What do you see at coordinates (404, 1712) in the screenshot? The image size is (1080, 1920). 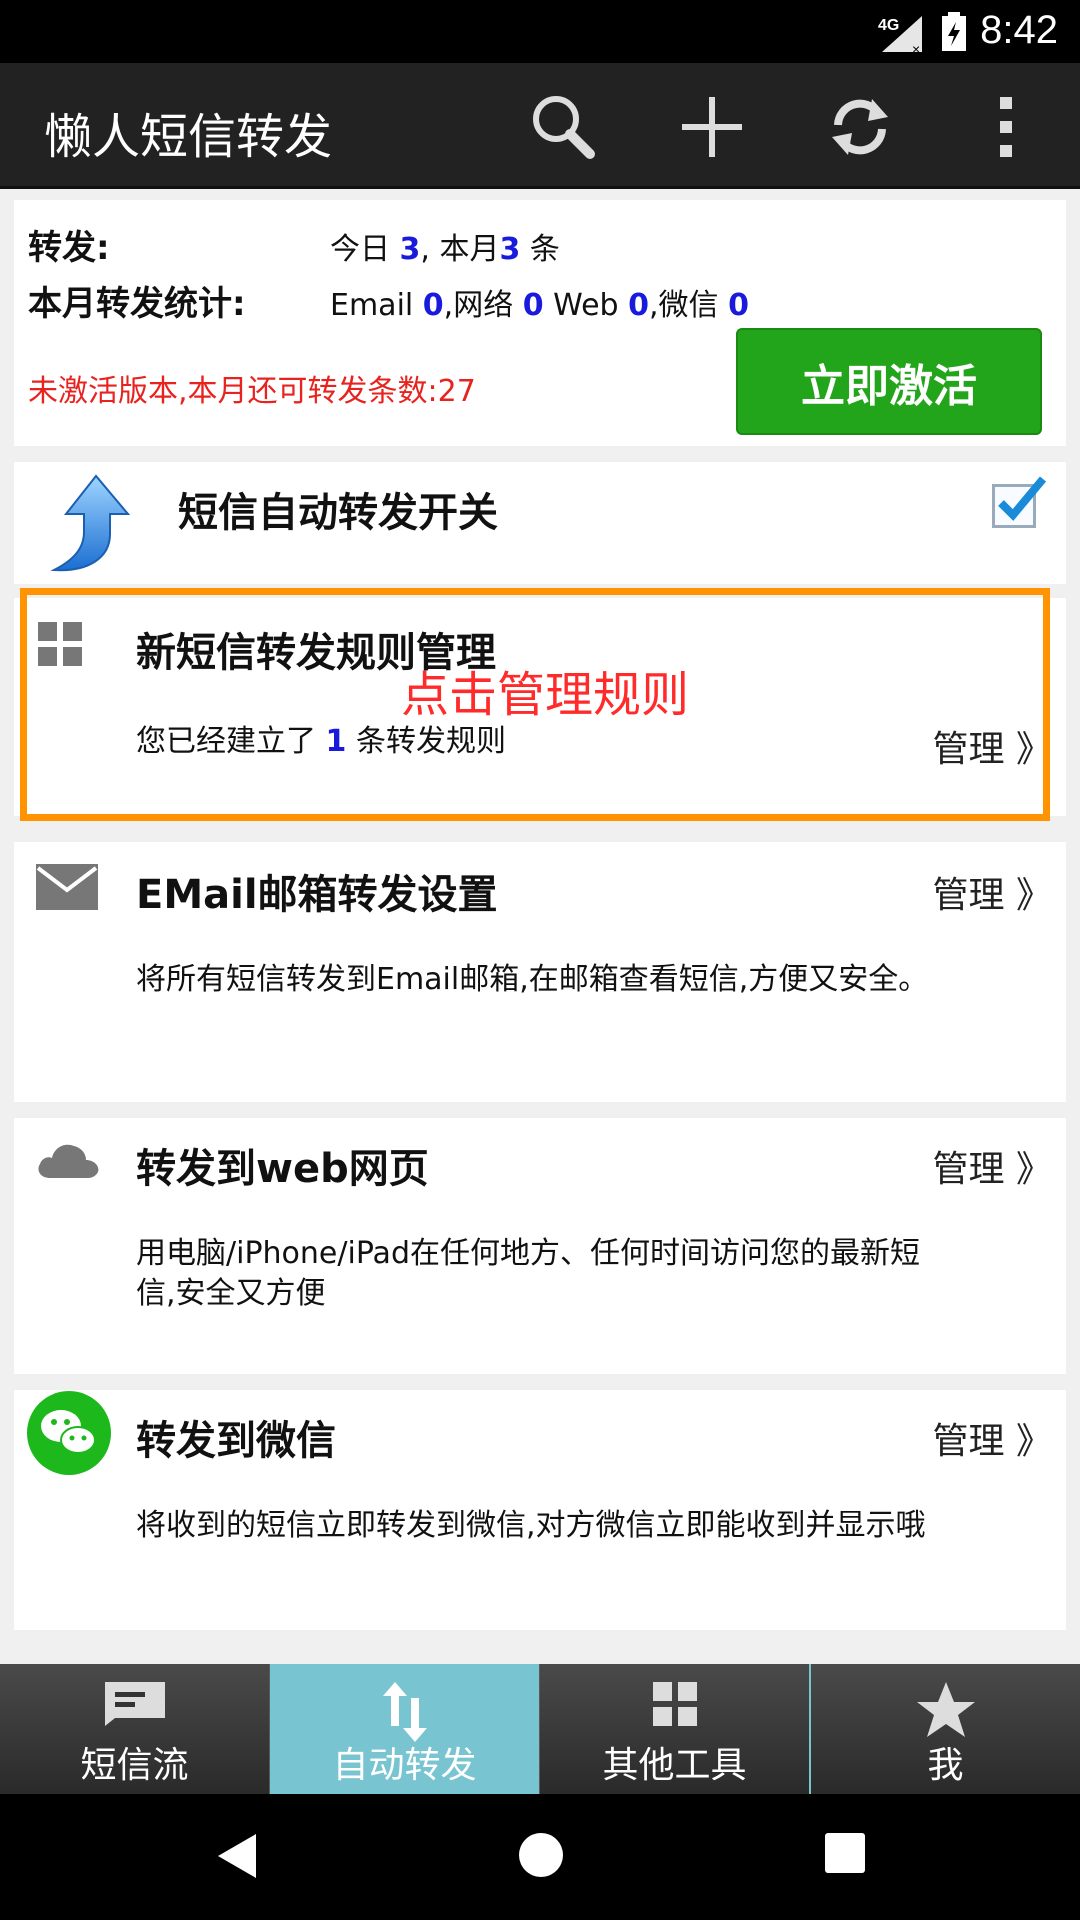 I see `swap-vertical-icon` at bounding box center [404, 1712].